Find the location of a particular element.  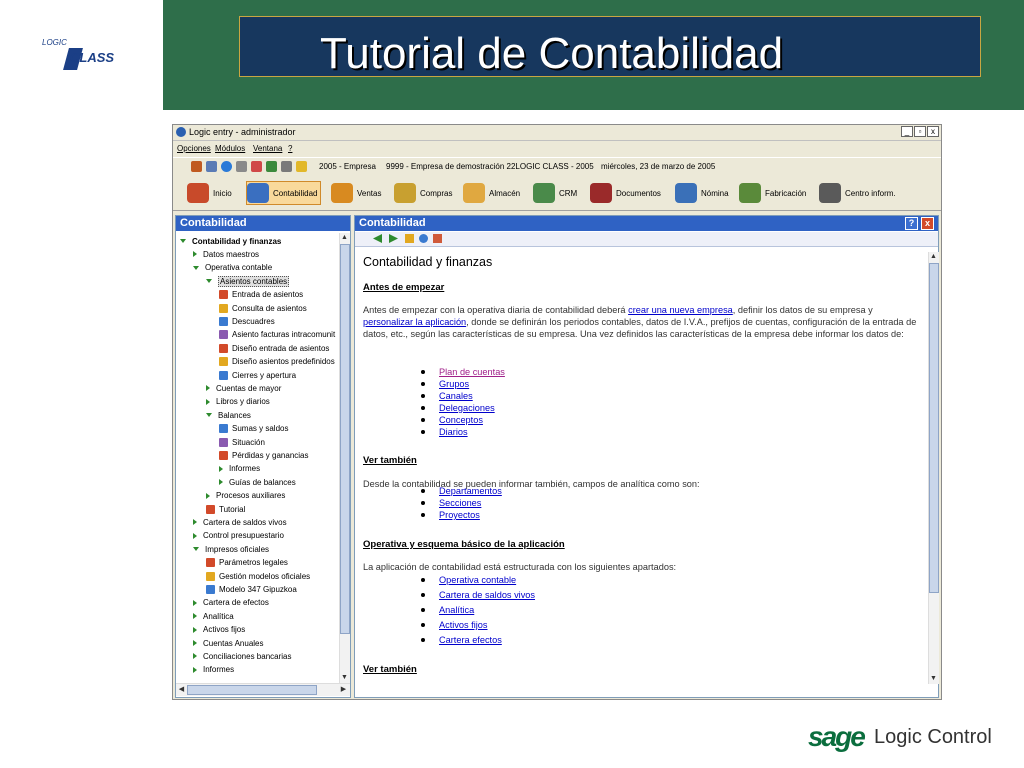

tree-item: Situación is located at coordinates (242, 442).